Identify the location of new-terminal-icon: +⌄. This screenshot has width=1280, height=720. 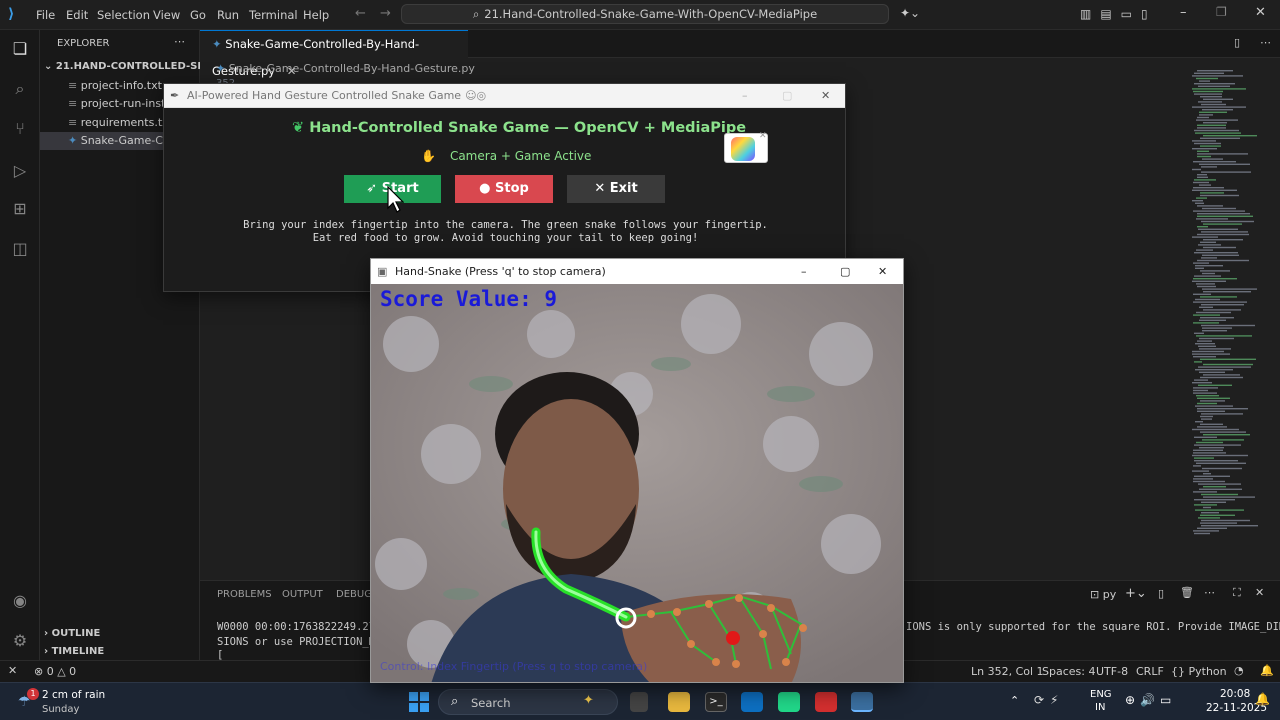
(1136, 593).